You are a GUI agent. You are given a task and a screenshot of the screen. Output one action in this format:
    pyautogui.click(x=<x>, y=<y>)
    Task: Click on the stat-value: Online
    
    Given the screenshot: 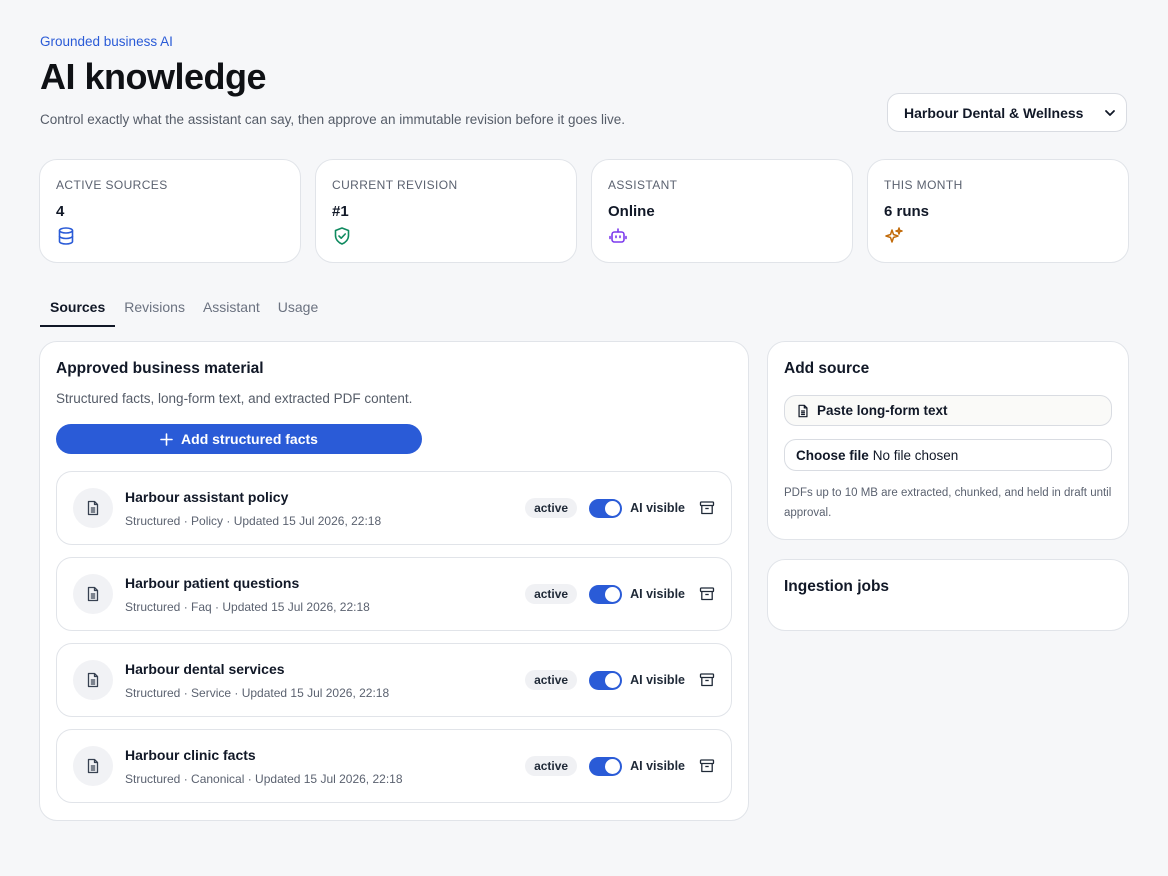 What is the action you would take?
    pyautogui.click(x=631, y=211)
    